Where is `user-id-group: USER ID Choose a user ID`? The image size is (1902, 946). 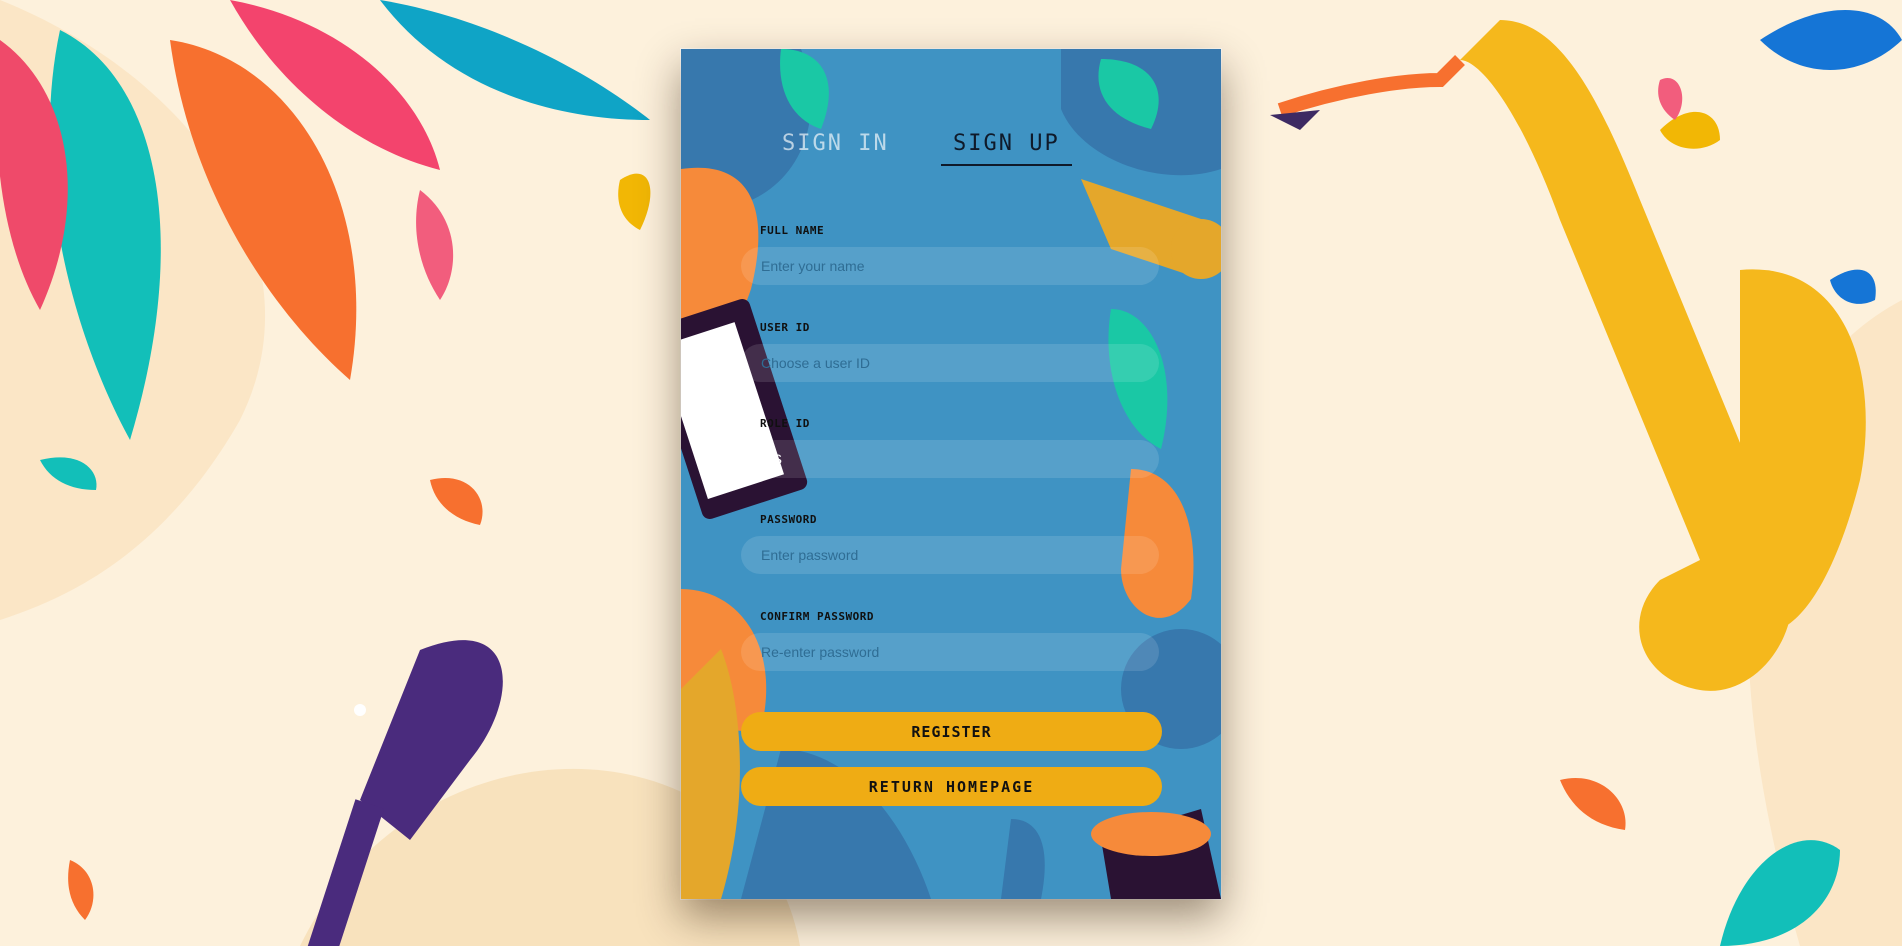 user-id-group: USER ID Choose a user ID is located at coordinates (951, 351).